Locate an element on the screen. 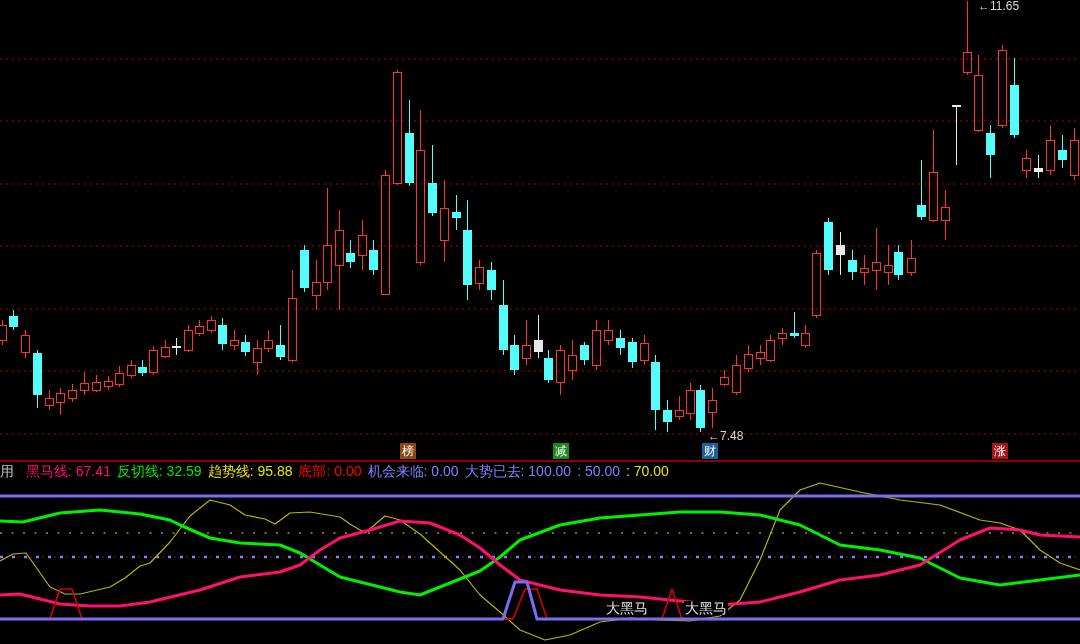 This screenshot has height=644, width=1080. event-marker: 减 is located at coordinates (561, 451).